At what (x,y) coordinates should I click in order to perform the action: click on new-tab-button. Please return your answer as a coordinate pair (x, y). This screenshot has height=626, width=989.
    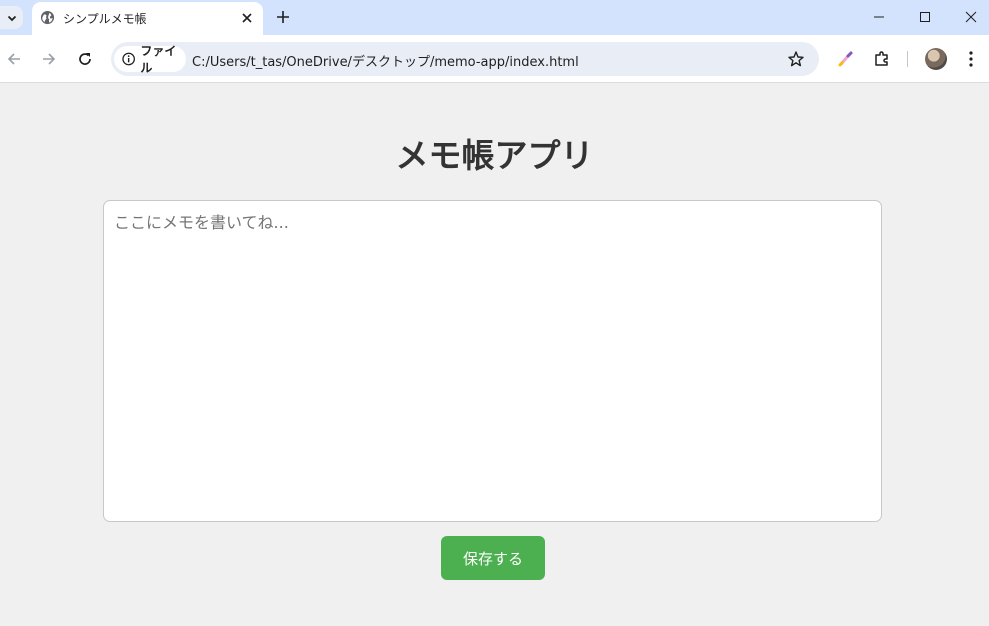
    Looking at the image, I should click on (283, 17).